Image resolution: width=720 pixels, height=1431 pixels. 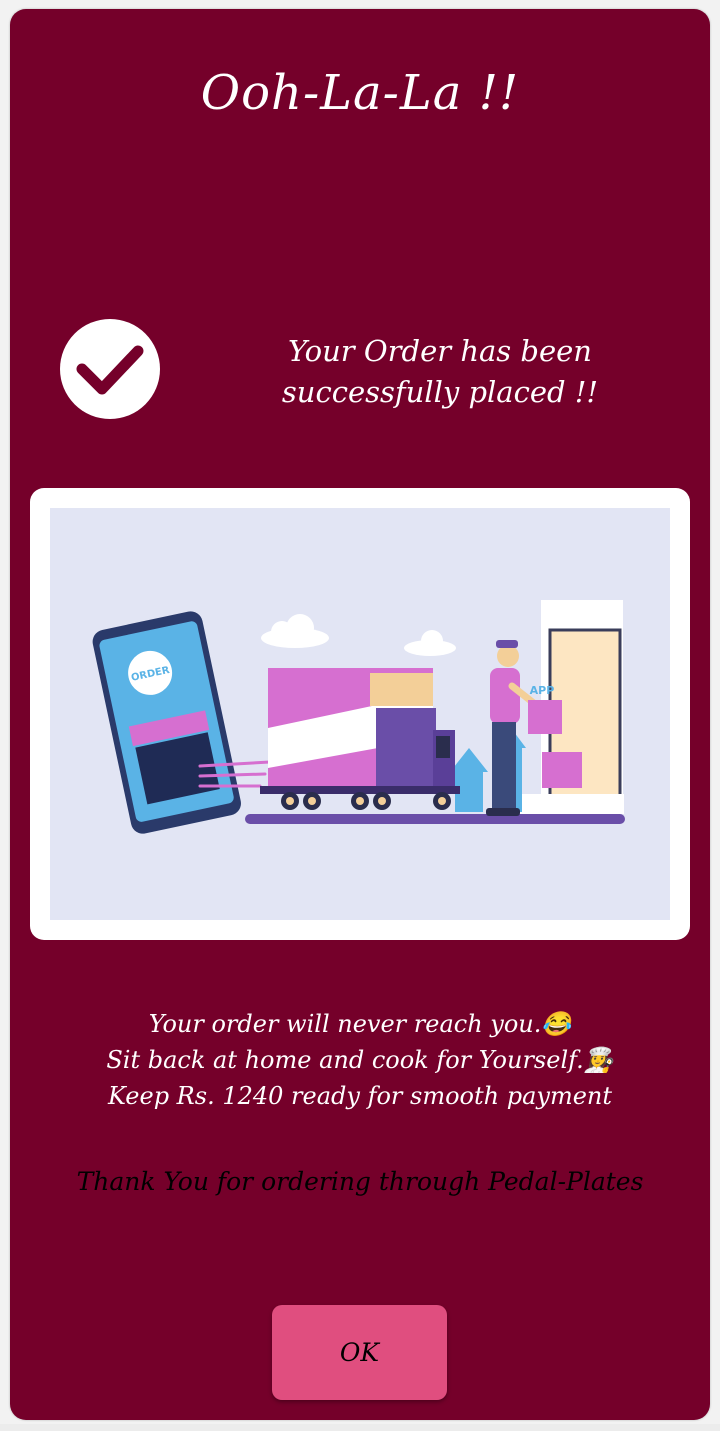 I want to click on ok-button: OK, so click(x=359, y=1352).